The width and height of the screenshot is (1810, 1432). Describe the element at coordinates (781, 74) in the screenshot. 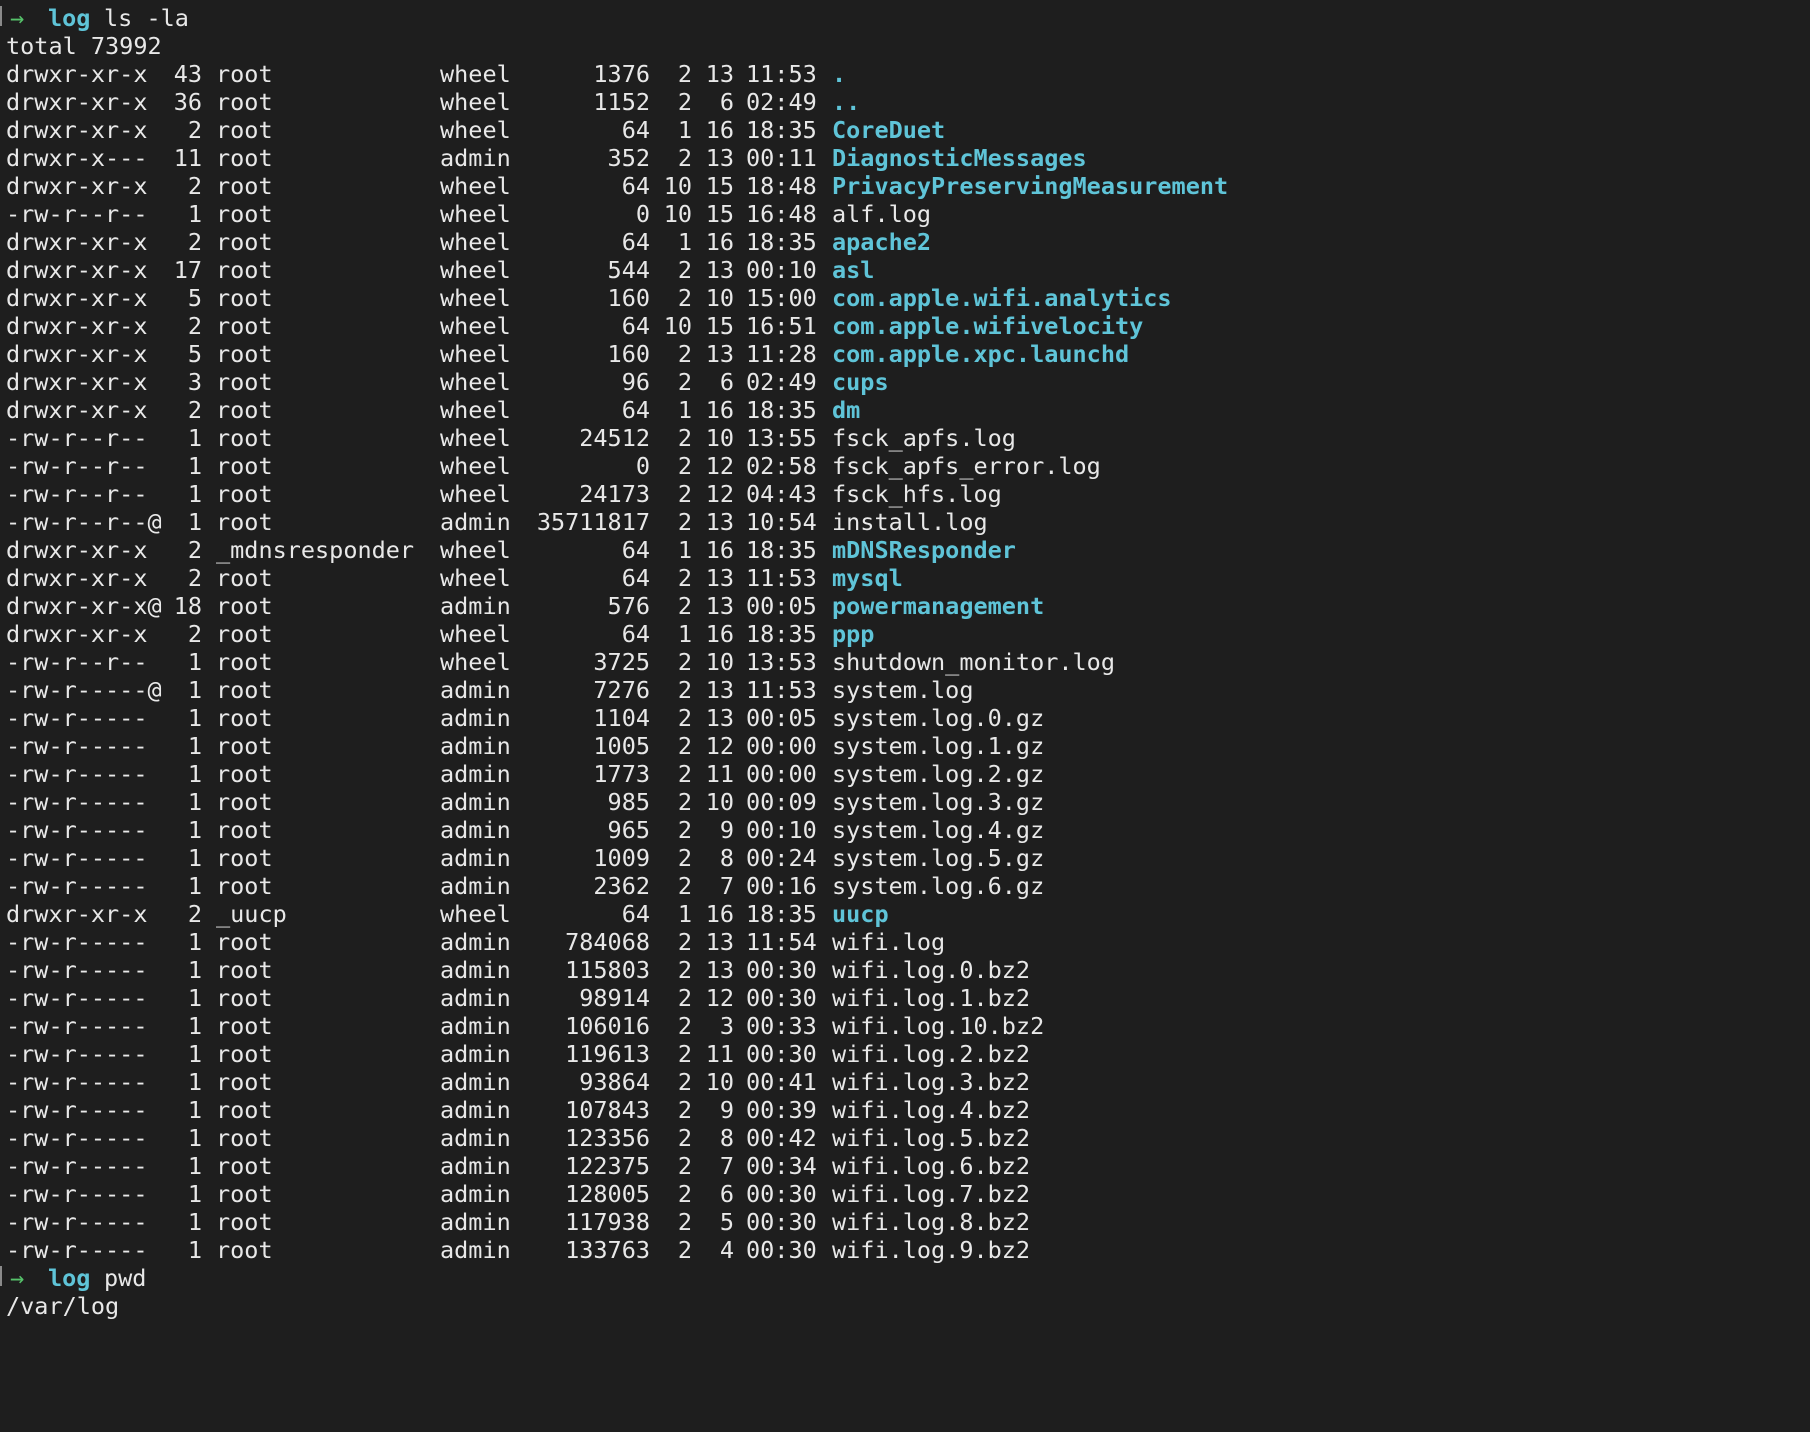

I see `listing-time: 11:53` at that location.